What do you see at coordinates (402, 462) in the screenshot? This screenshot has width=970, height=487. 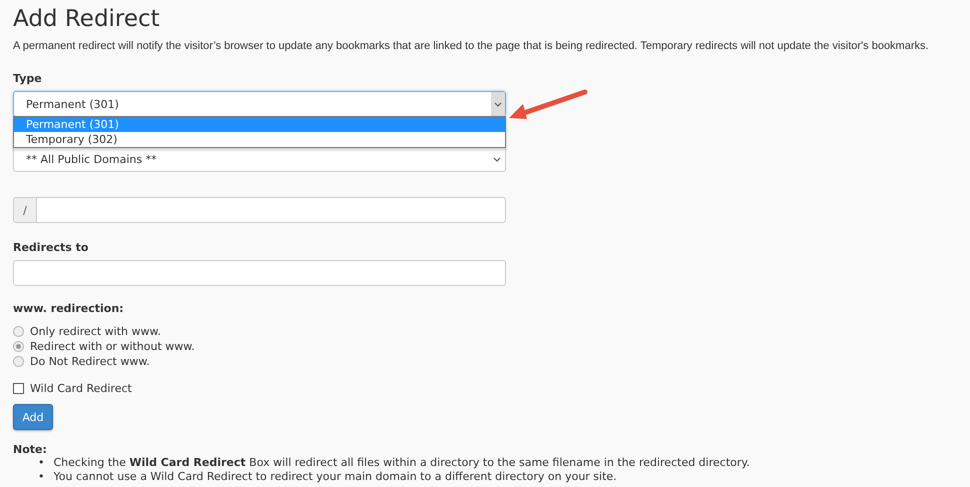 I see `note-item: Checking the Wild Card Redirect Box will redirect all files within a directory to the same filename in the redirected directory.` at bounding box center [402, 462].